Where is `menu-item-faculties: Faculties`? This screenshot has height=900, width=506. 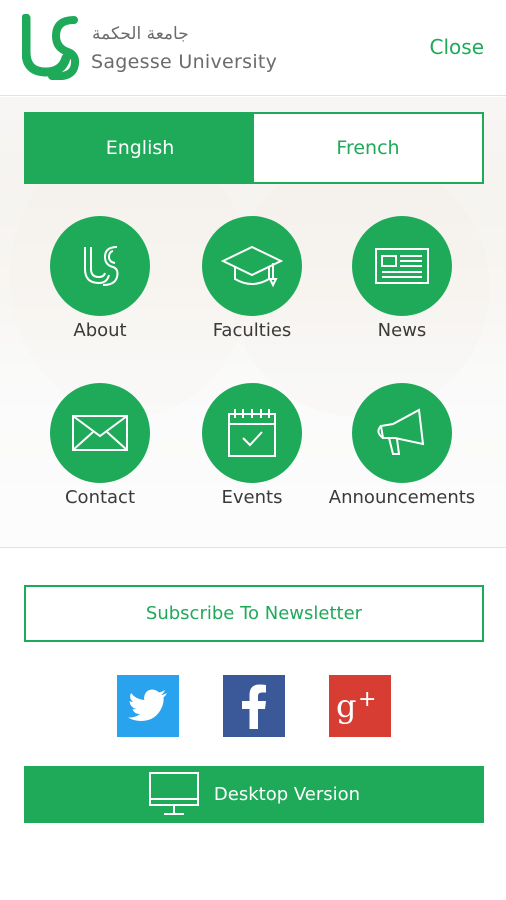
menu-item-faculties: Faculties is located at coordinates (252, 286).